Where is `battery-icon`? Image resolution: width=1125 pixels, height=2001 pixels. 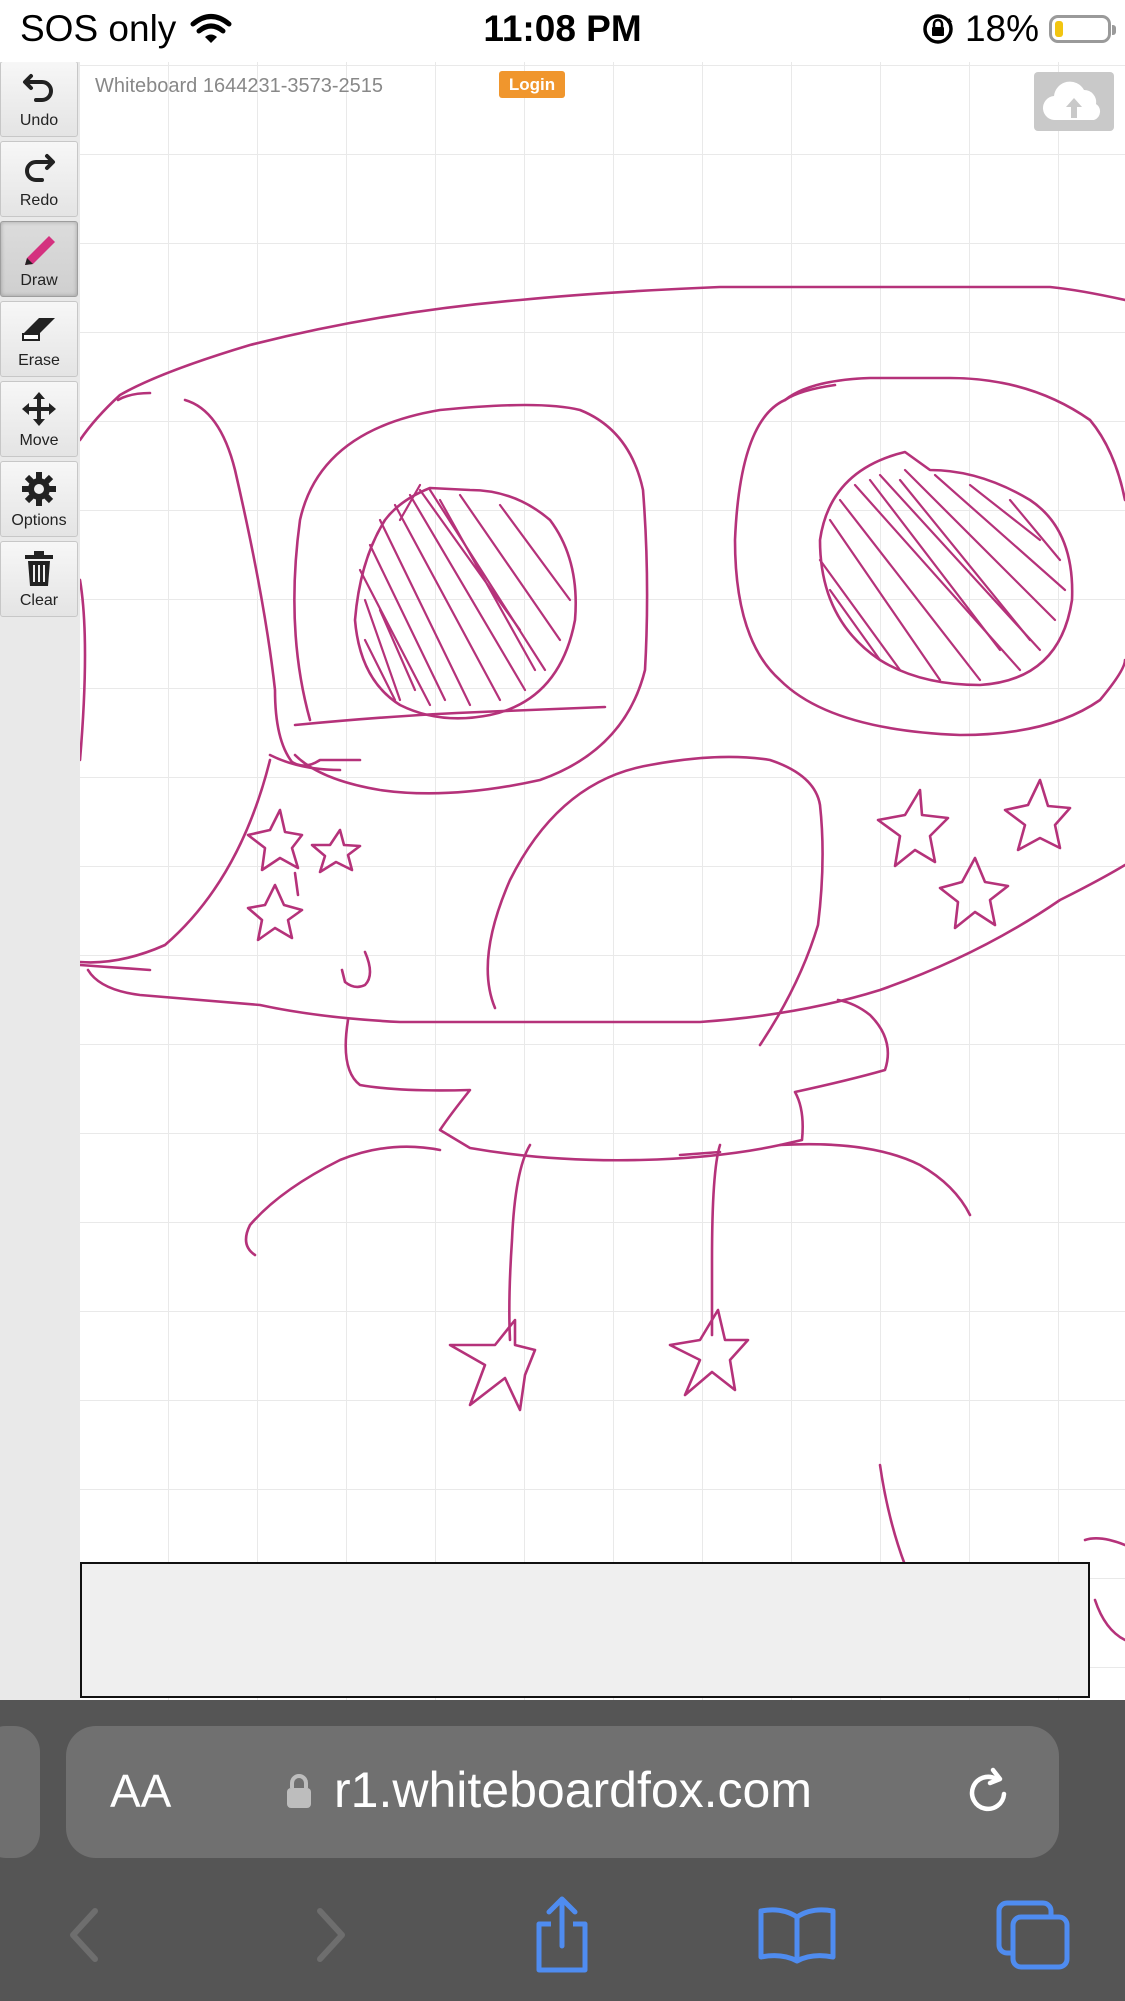
battery-icon is located at coordinates (1082, 29).